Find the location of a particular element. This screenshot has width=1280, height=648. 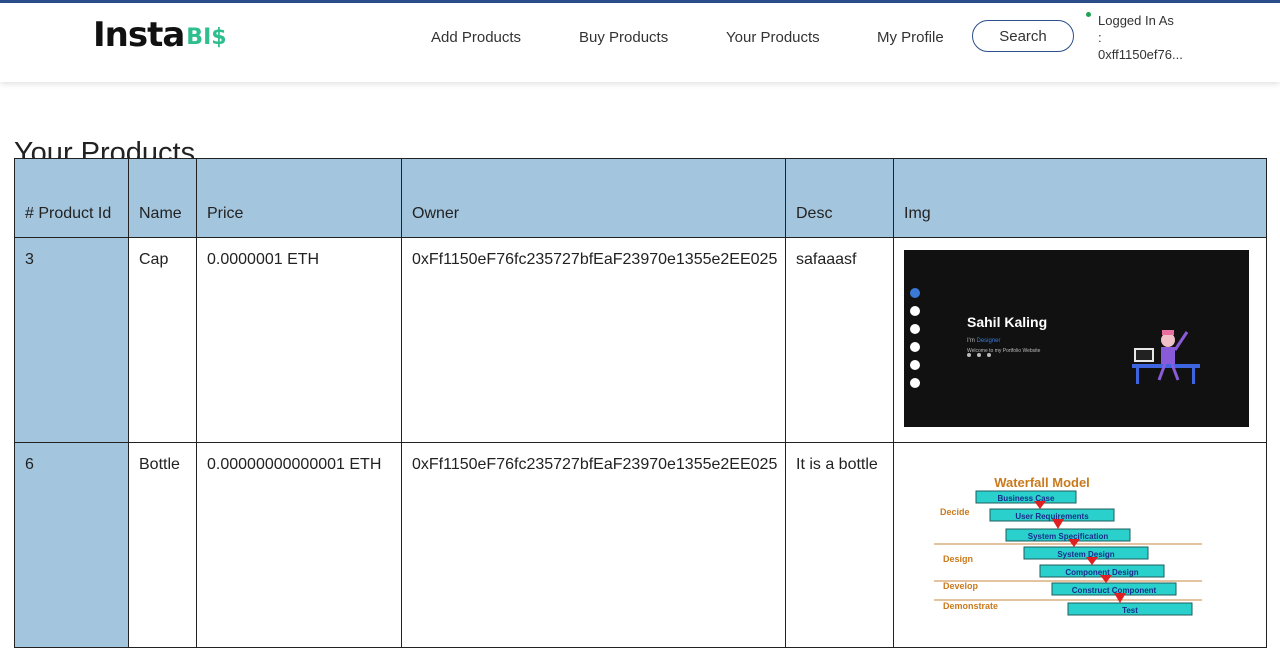

header-owner: Owner is located at coordinates (593, 198).